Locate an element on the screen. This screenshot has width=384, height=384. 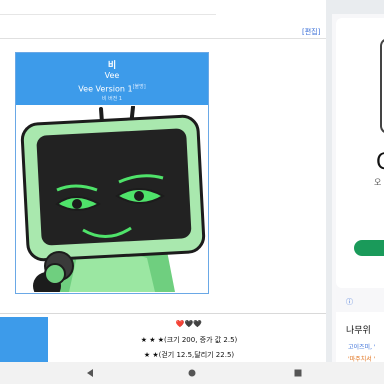
stat-value-speed: ★ ★(걷기 12.5,달리기 22.5) is located at coordinates (189, 355).